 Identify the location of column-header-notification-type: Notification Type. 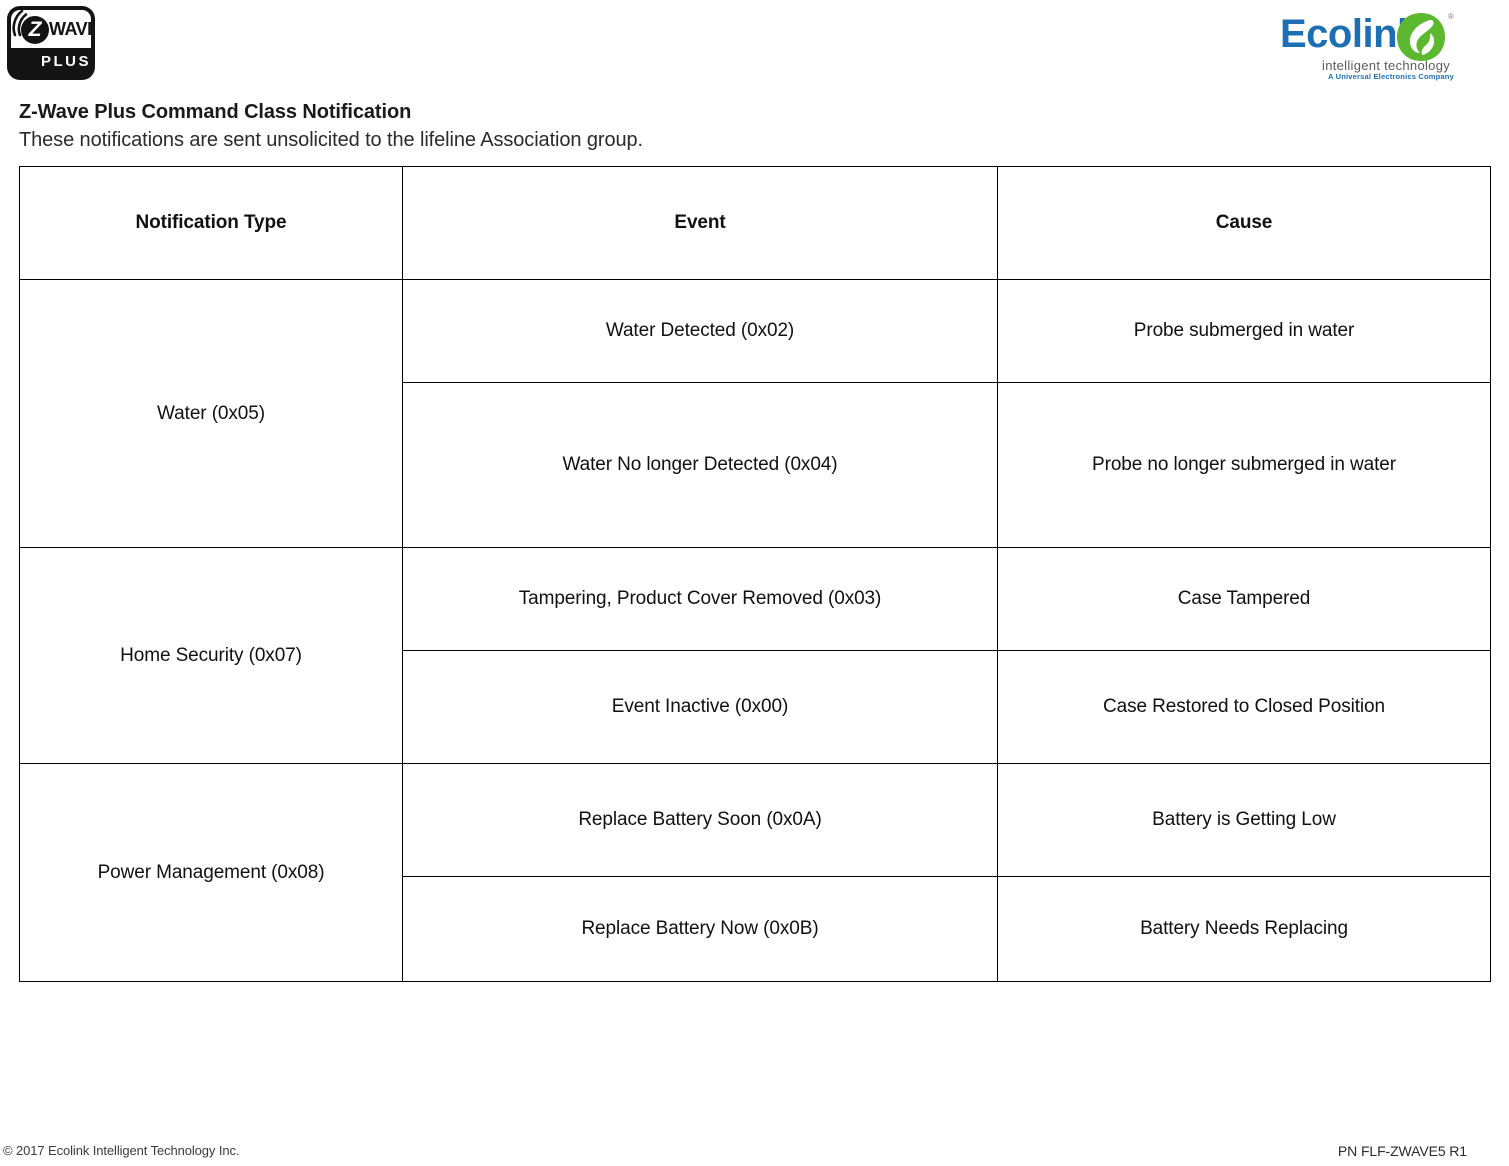
(211, 223).